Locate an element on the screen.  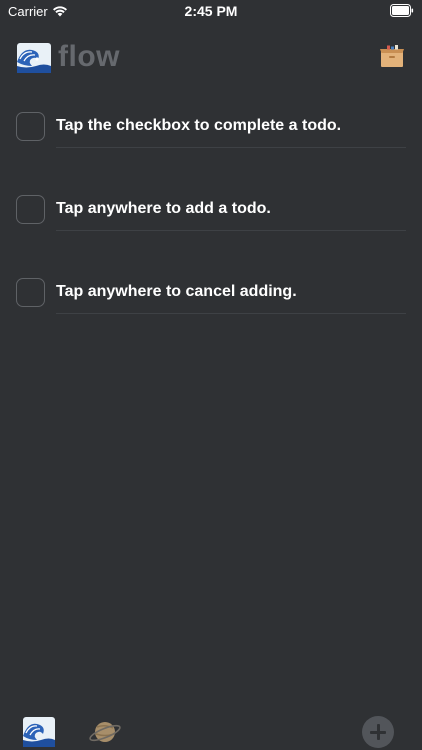
clock: 2:45 PM is located at coordinates (211, 11).